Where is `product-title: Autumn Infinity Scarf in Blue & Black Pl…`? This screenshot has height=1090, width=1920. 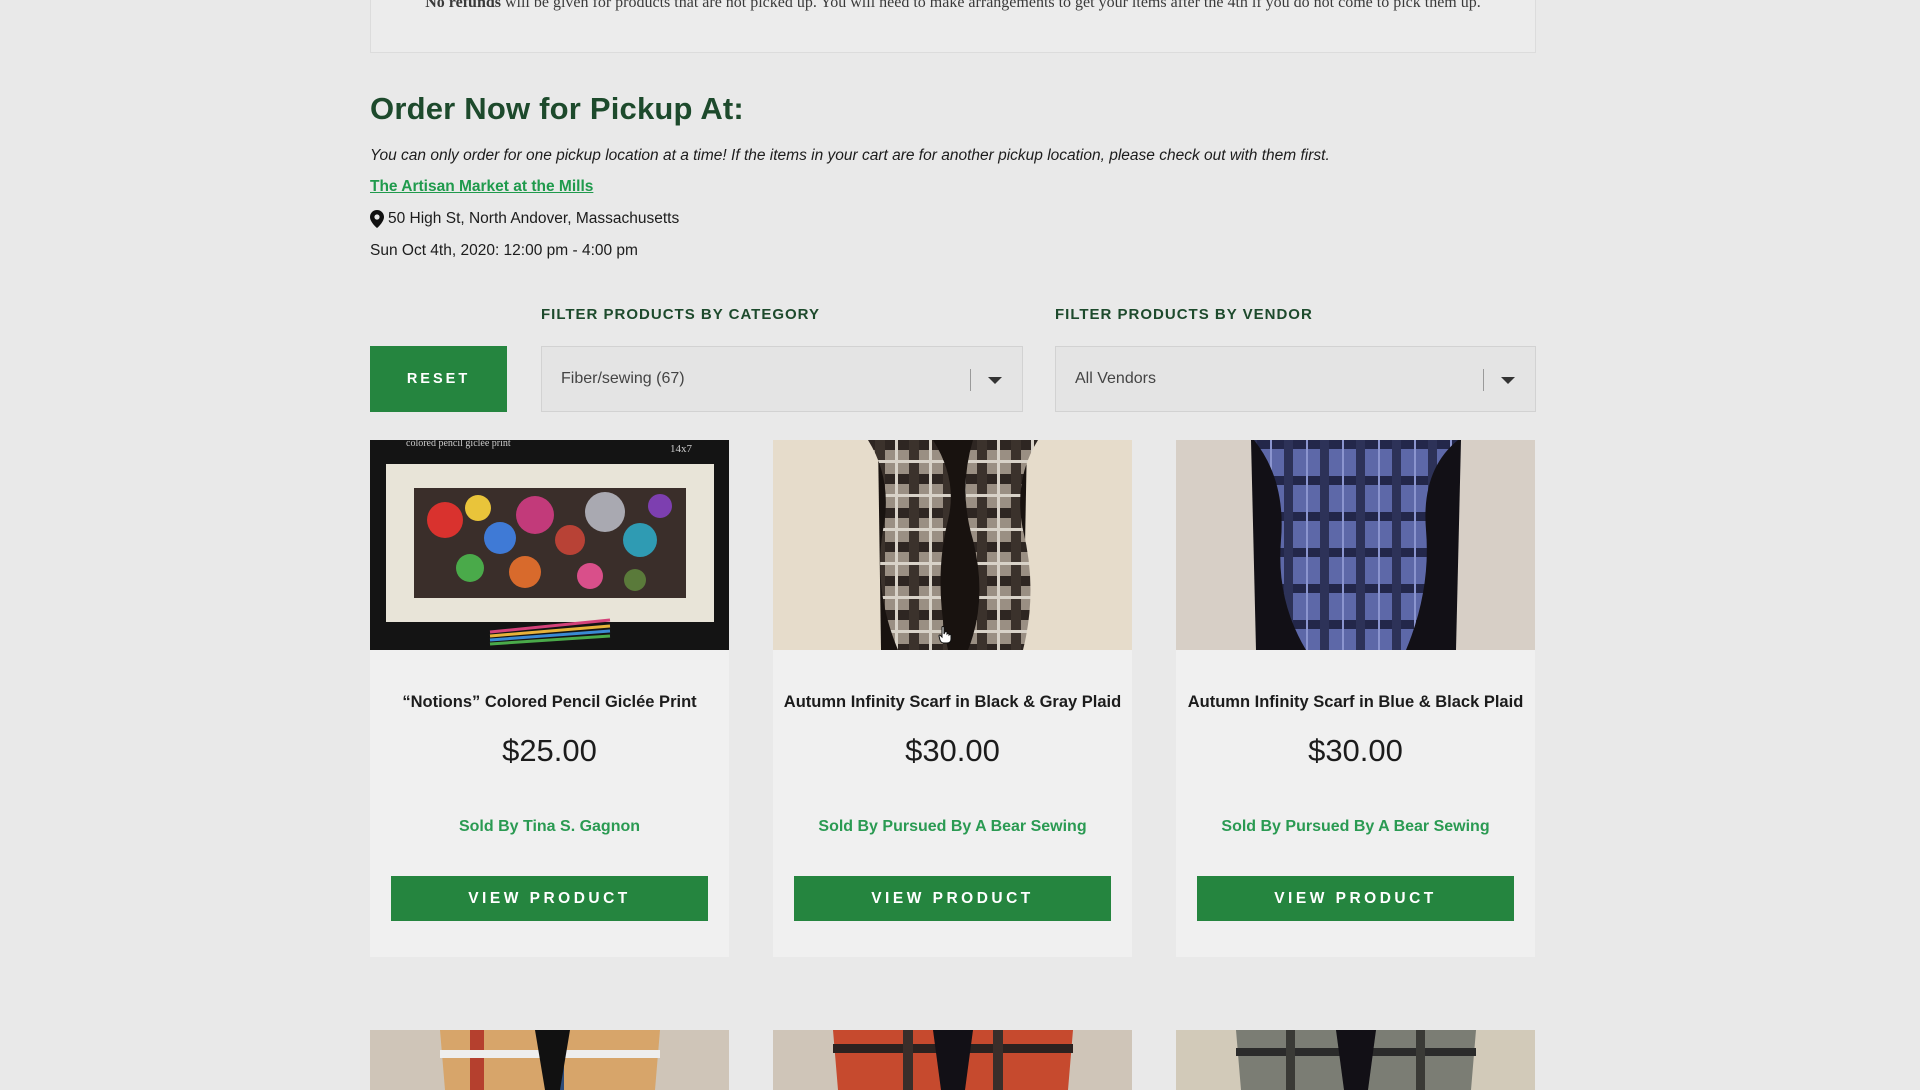 product-title: Autumn Infinity Scarf in Blue & Black Pl… is located at coordinates (1355, 702).